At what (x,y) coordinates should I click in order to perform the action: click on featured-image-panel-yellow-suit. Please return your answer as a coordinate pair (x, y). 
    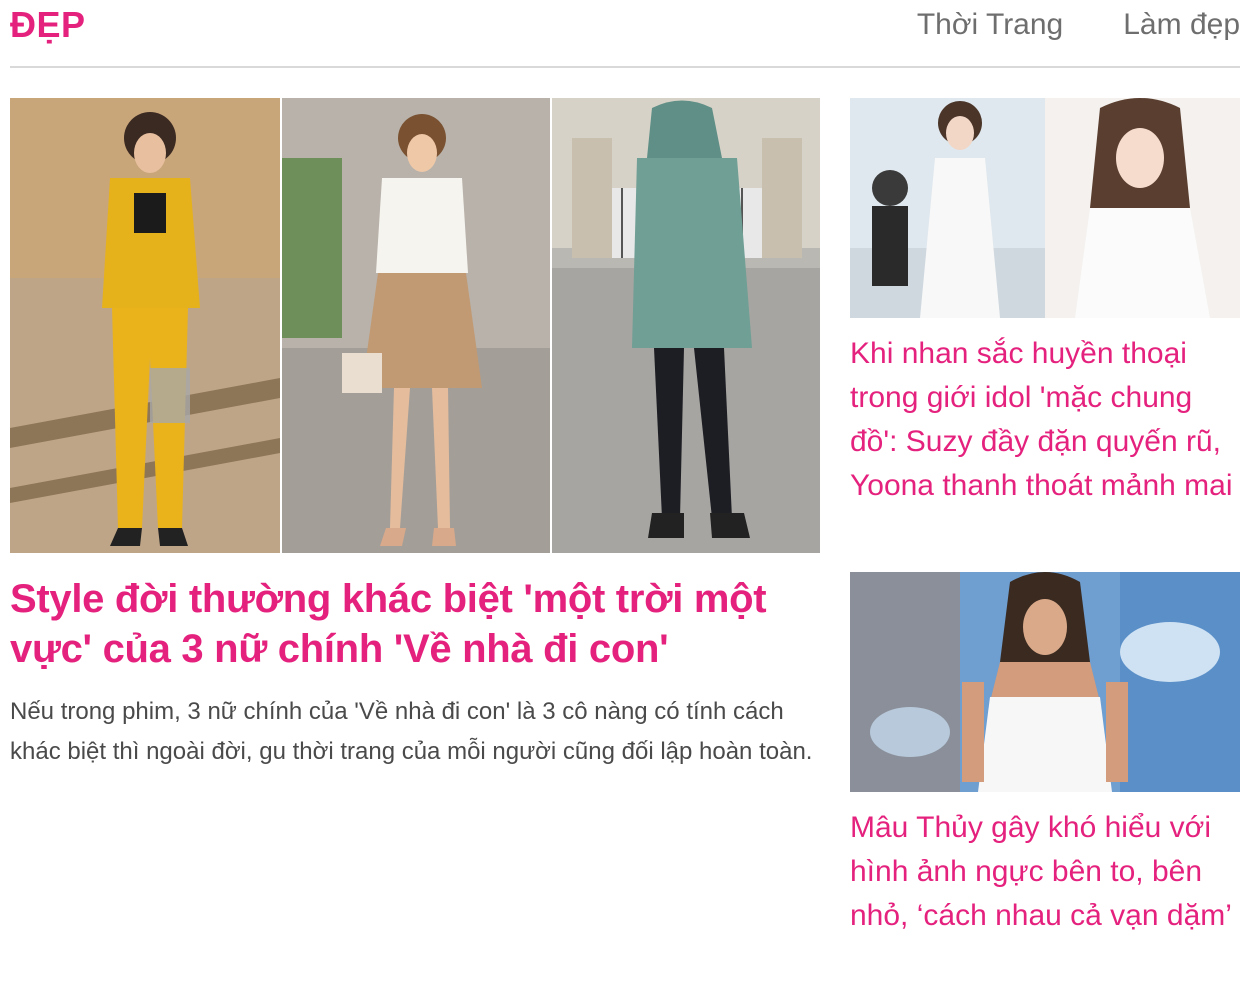
    Looking at the image, I should click on (145, 325).